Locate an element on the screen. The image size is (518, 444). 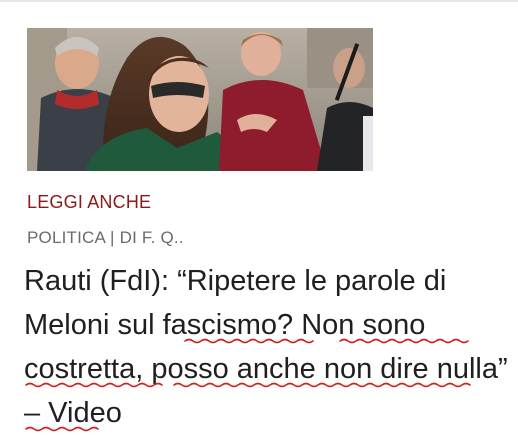
top-divider is located at coordinates (259, 1).